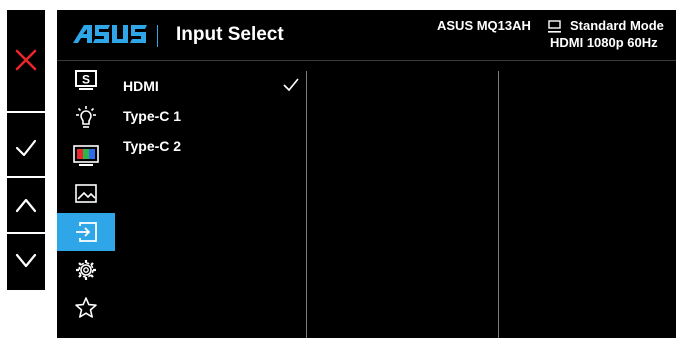  I want to click on sidebar-item-splendid: S, so click(86, 80).